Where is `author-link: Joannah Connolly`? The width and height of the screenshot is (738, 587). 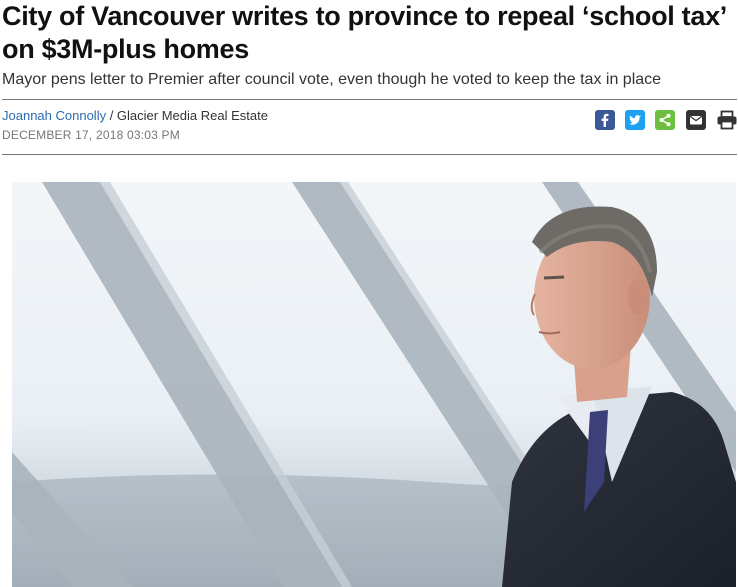
author-link: Joannah Connolly is located at coordinates (54, 115).